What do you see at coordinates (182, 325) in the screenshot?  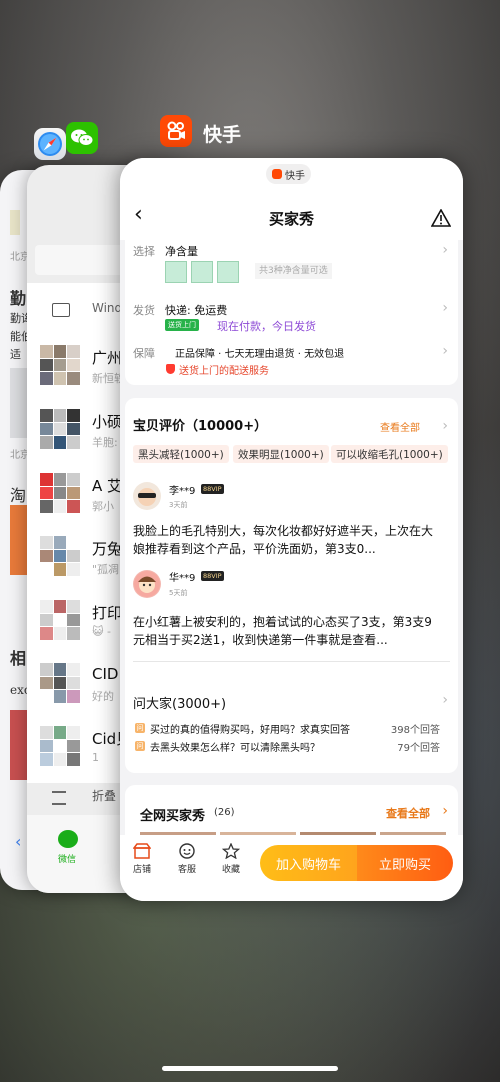 I see `delivery-badge: 送货上门` at bounding box center [182, 325].